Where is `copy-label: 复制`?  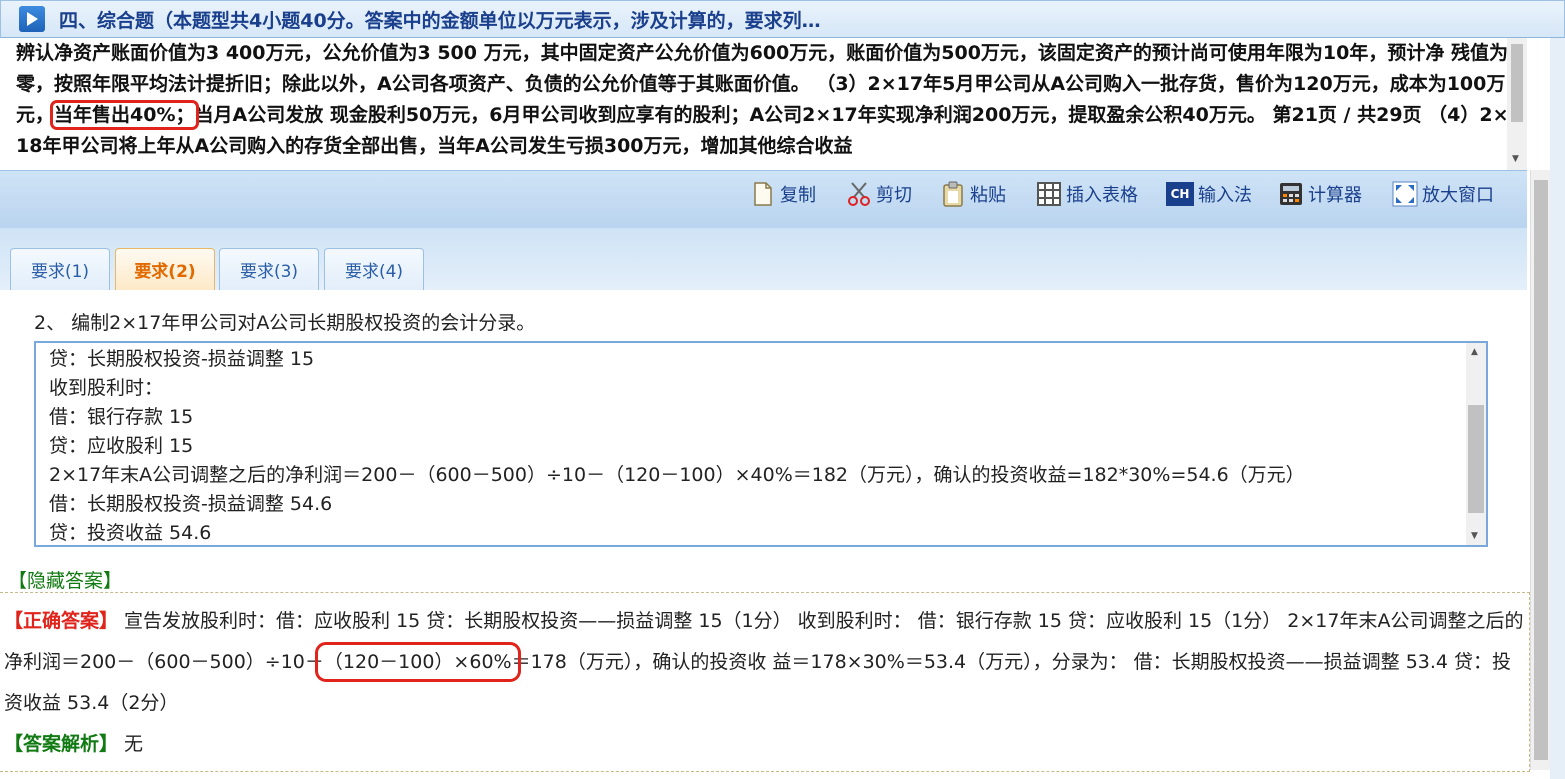
copy-label: 复制 is located at coordinates (798, 195).